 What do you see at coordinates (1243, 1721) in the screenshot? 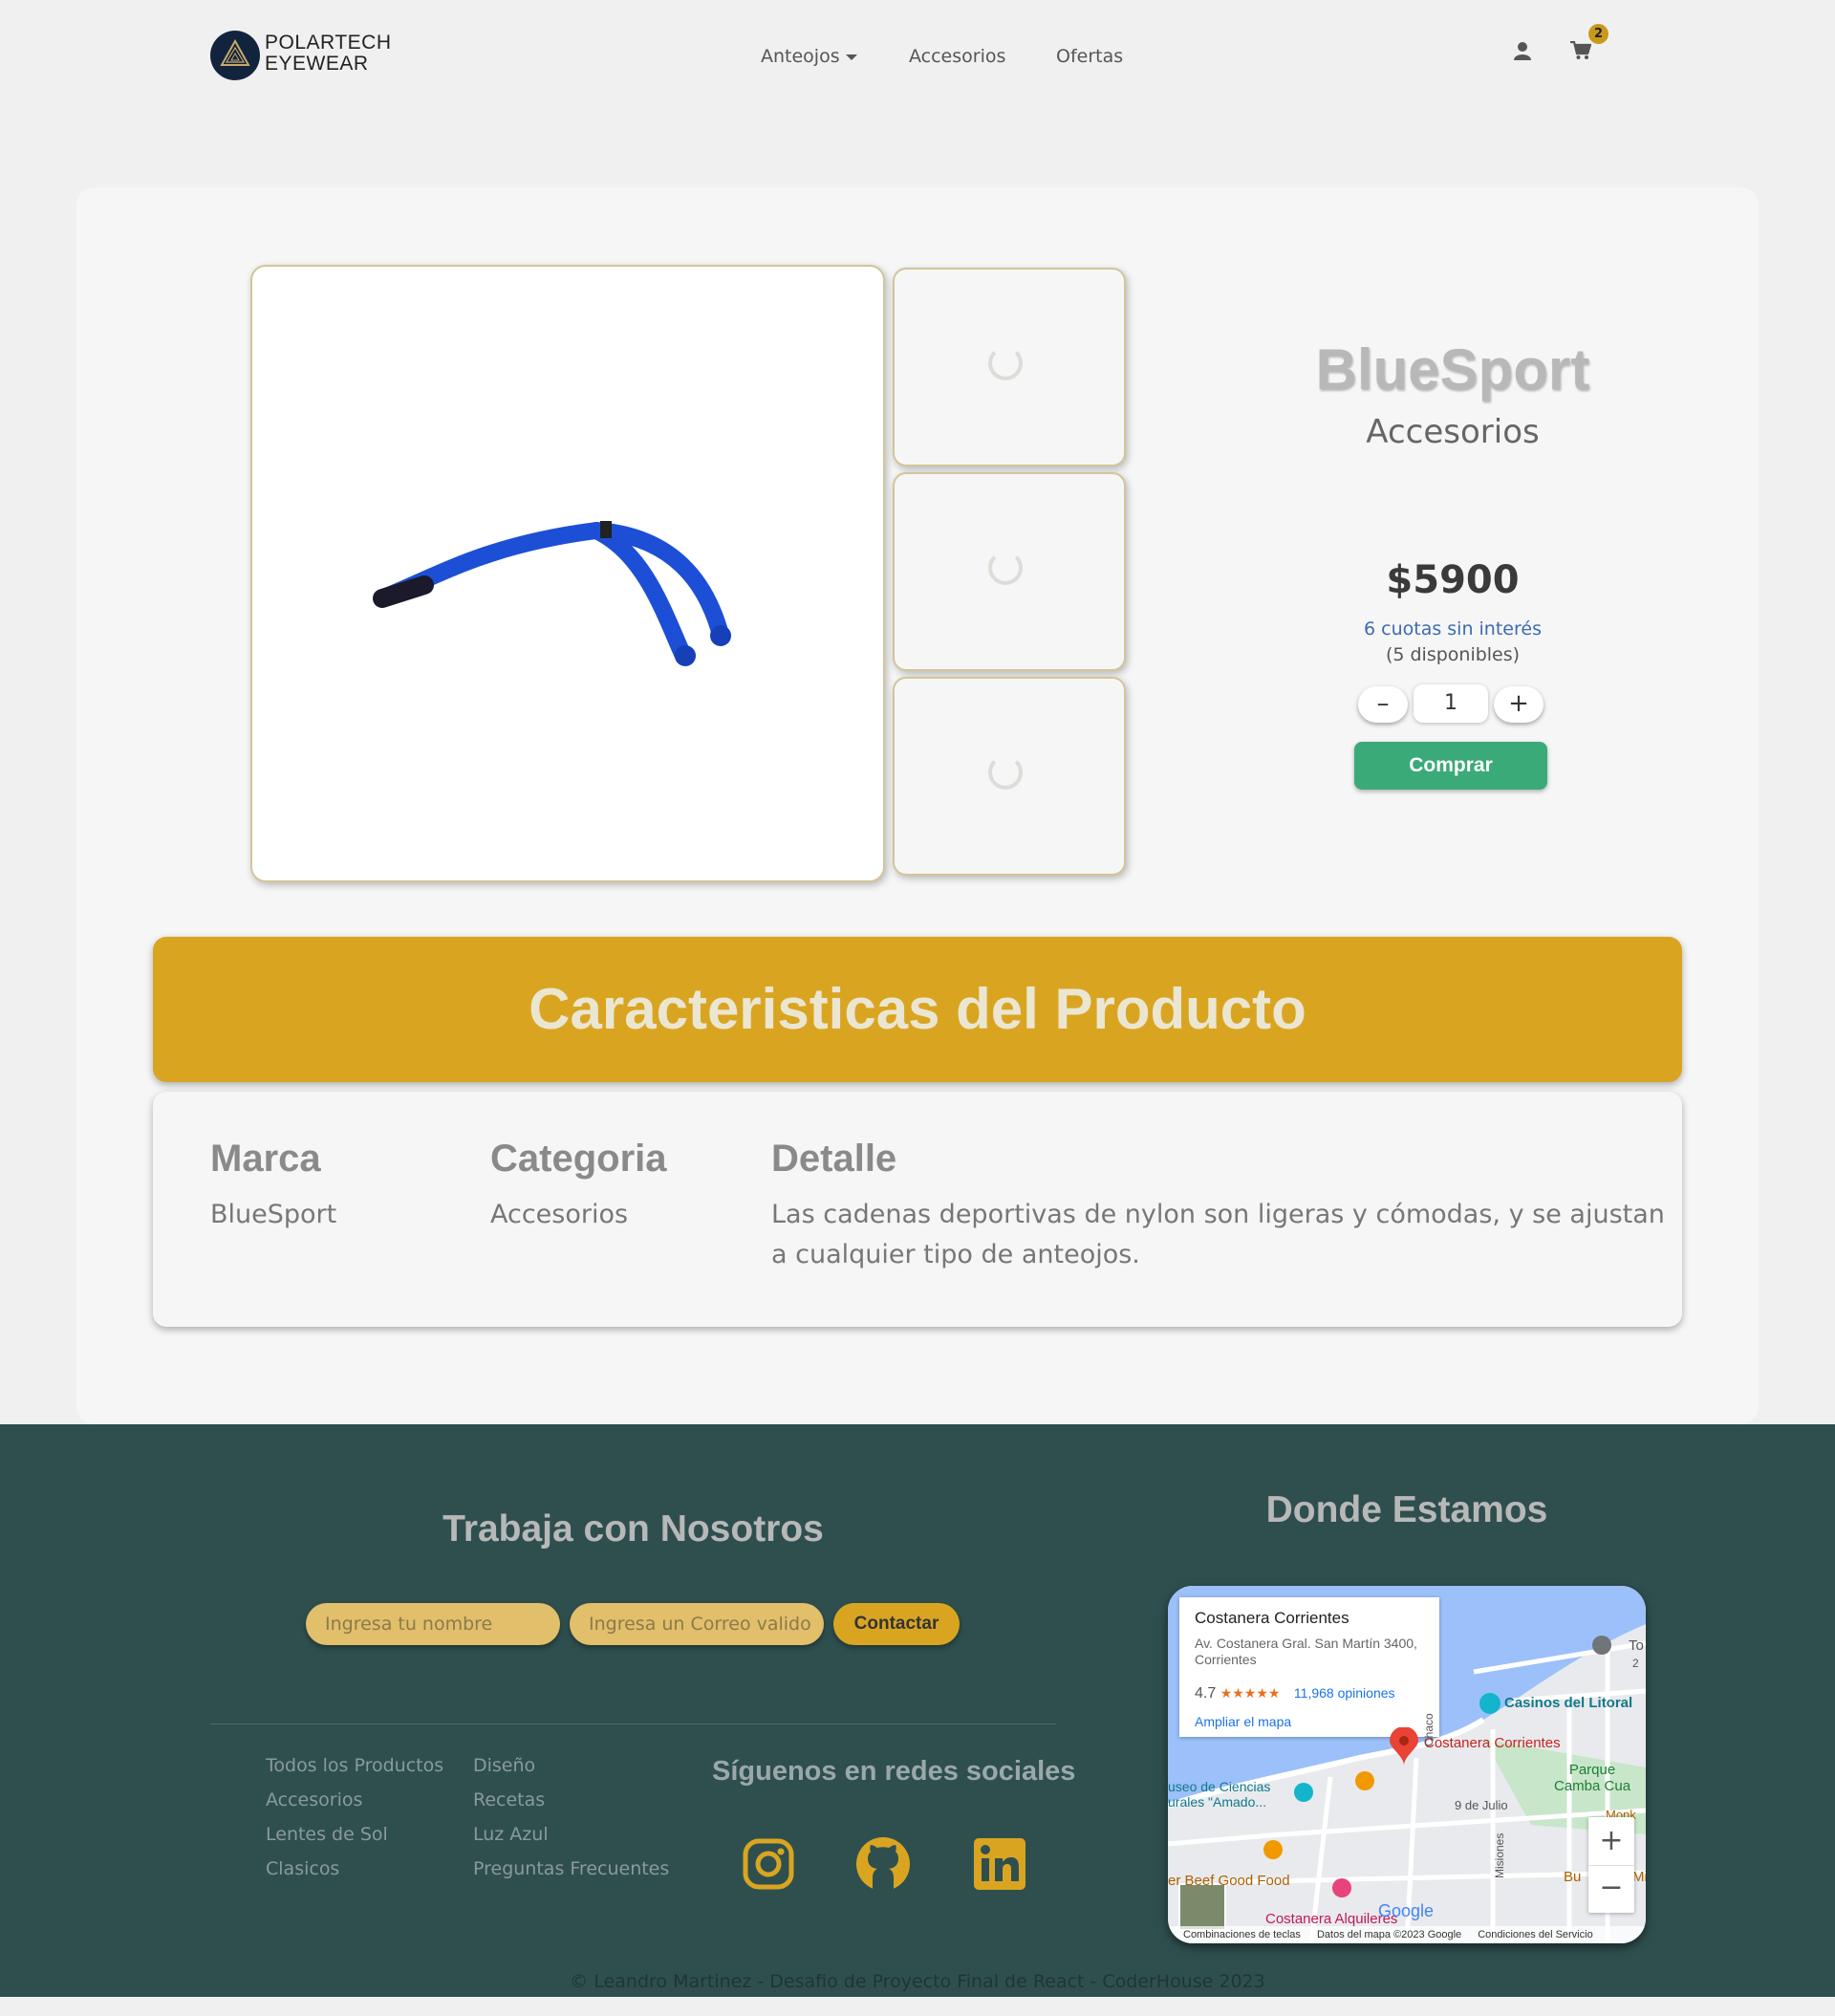
I see `map-expand-link: Ampliar el mapa` at bounding box center [1243, 1721].